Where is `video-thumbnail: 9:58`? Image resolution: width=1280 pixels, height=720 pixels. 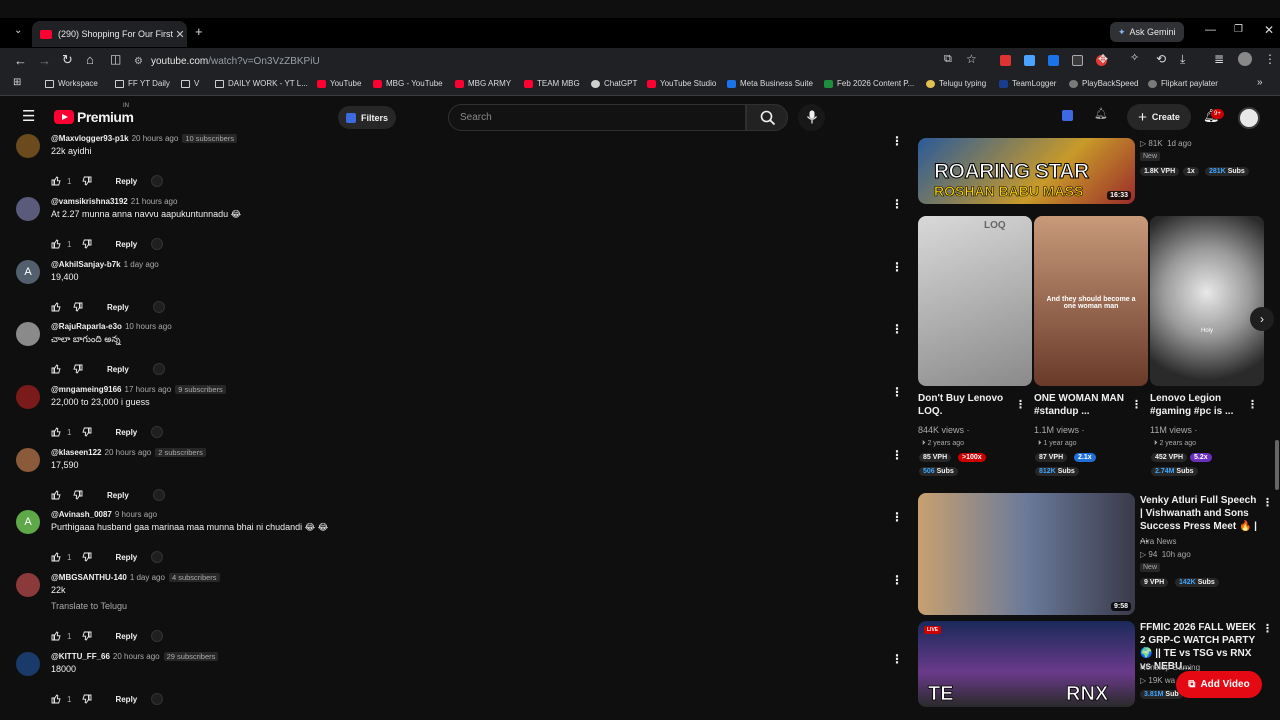 video-thumbnail: 9:58 is located at coordinates (1026, 554).